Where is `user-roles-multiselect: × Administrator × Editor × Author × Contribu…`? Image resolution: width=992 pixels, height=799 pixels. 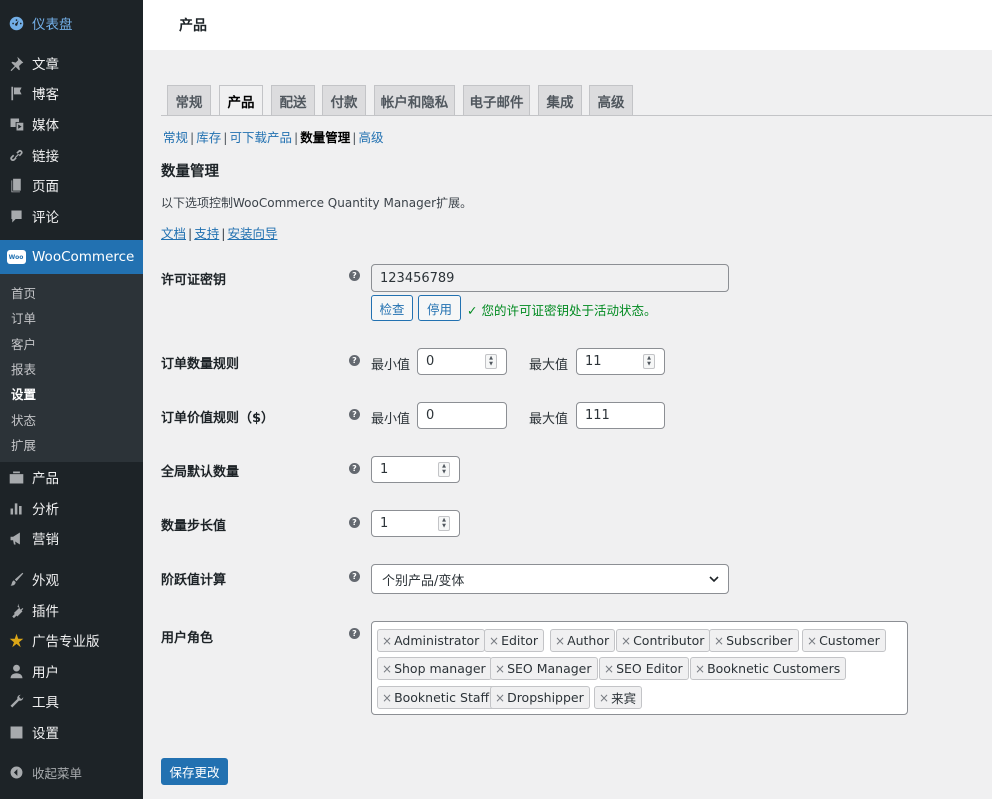
user-roles-multiselect: × Administrator × Editor × Author × Contribu… is located at coordinates (639, 668).